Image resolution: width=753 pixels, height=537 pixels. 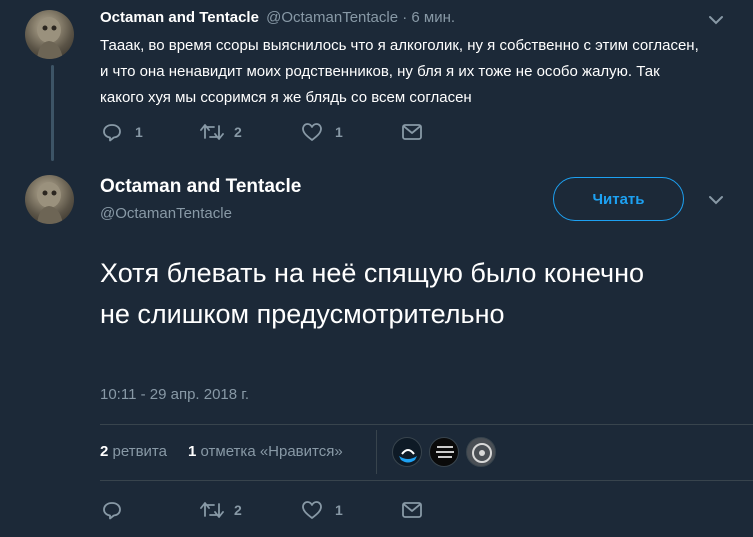 What do you see at coordinates (139, 451) in the screenshot?
I see `retweet-stat-label: ретвита` at bounding box center [139, 451].